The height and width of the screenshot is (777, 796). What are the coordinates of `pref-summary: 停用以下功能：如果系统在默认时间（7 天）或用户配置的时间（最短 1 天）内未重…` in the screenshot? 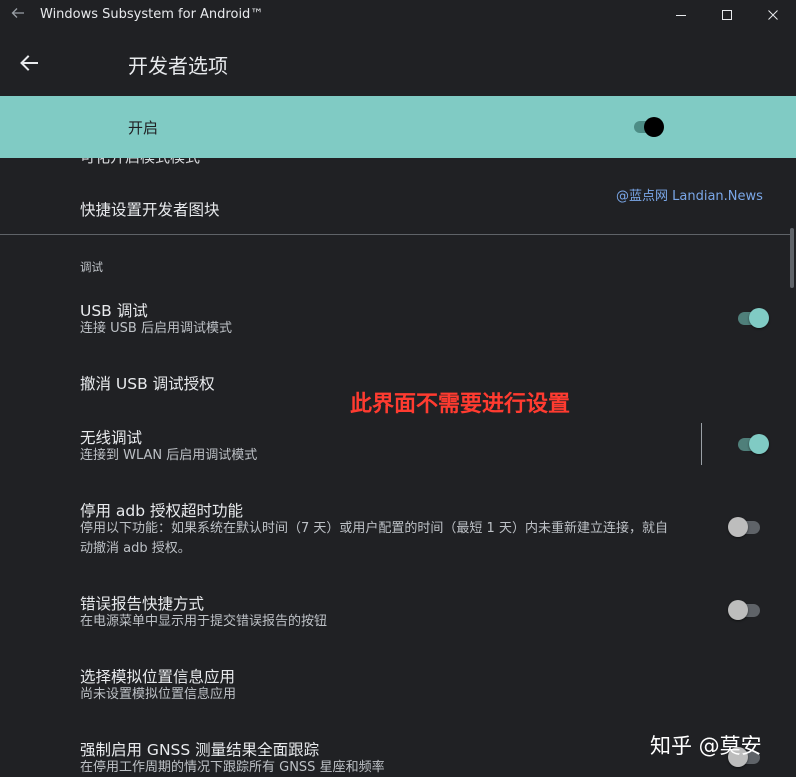 It's located at (374, 528).